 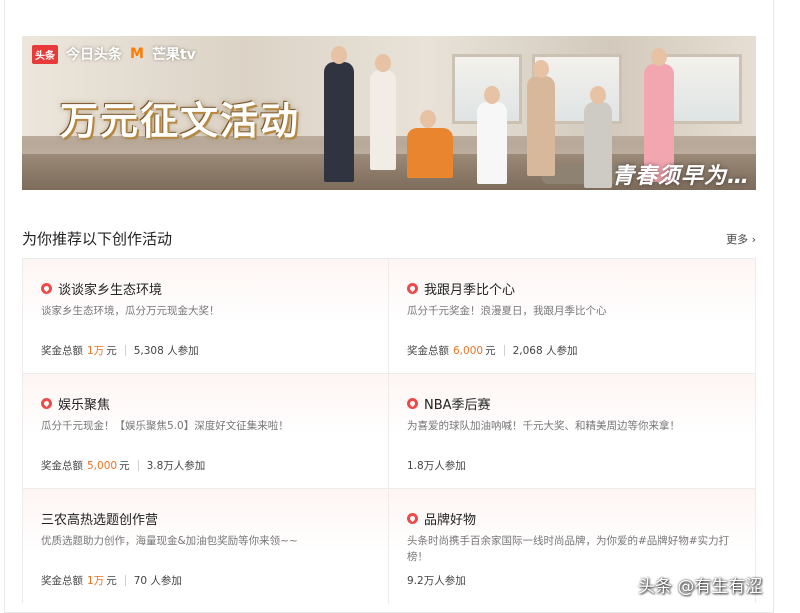 I want to click on recommend-section-header: 为你推荐以下创作活动 更多 ›, so click(x=389, y=238).